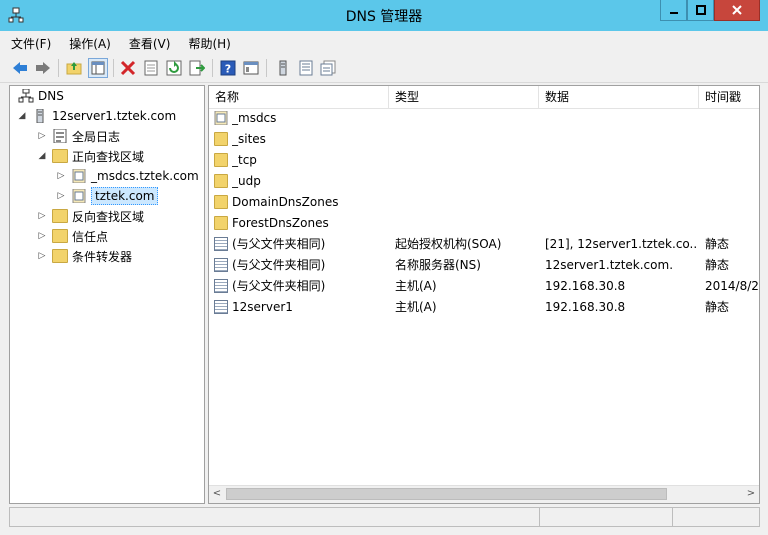 The width and height of the screenshot is (768, 535). I want to click on tree-label-server: 12server1.tztek.com, so click(114, 116).